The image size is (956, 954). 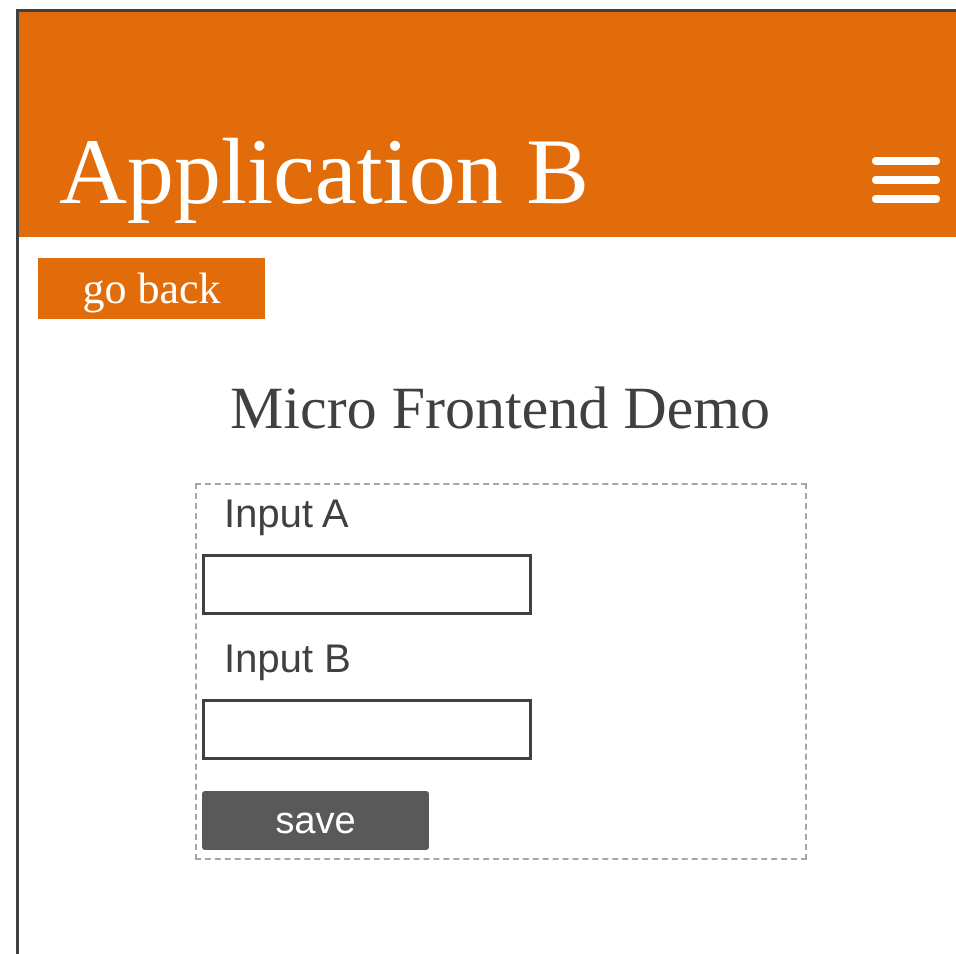 I want to click on save-button: save, so click(x=315, y=820).